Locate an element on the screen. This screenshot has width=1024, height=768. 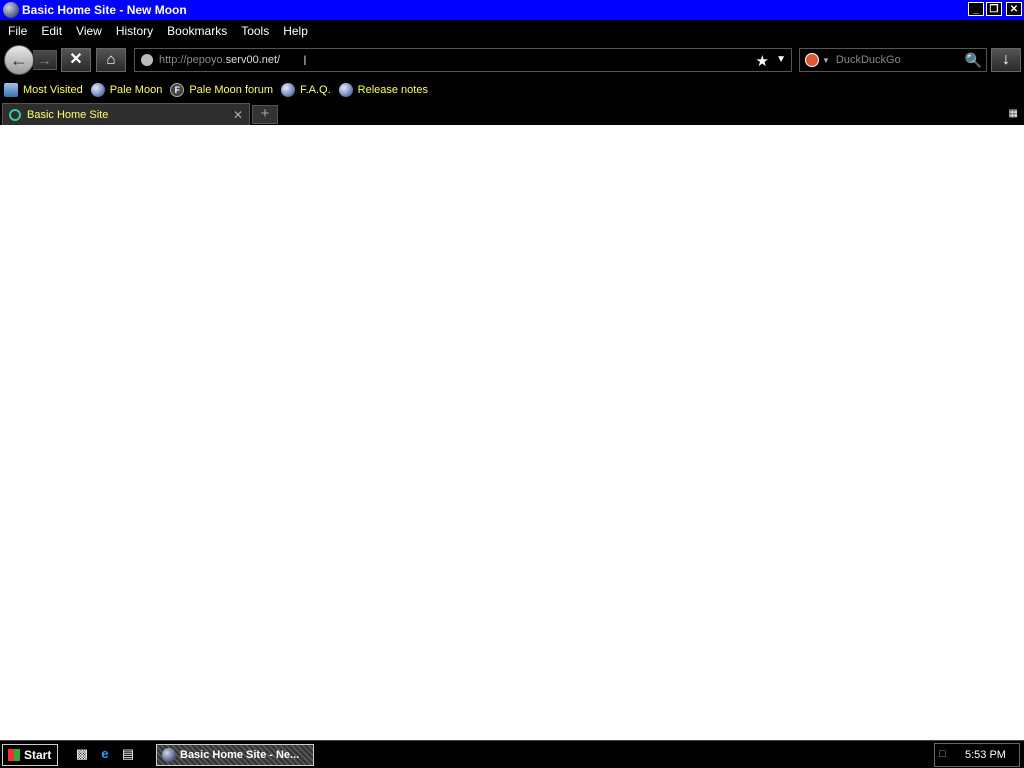
url-prefix: http://pepoyo. is located at coordinates (192, 60).